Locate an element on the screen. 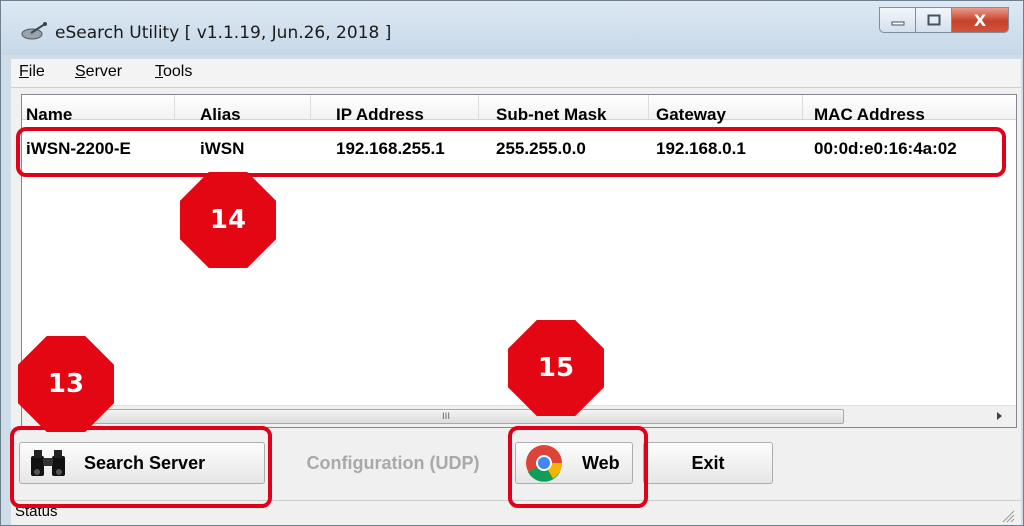 Image resolution: width=1024 pixels, height=526 pixels. app-icon is located at coordinates (34, 31).